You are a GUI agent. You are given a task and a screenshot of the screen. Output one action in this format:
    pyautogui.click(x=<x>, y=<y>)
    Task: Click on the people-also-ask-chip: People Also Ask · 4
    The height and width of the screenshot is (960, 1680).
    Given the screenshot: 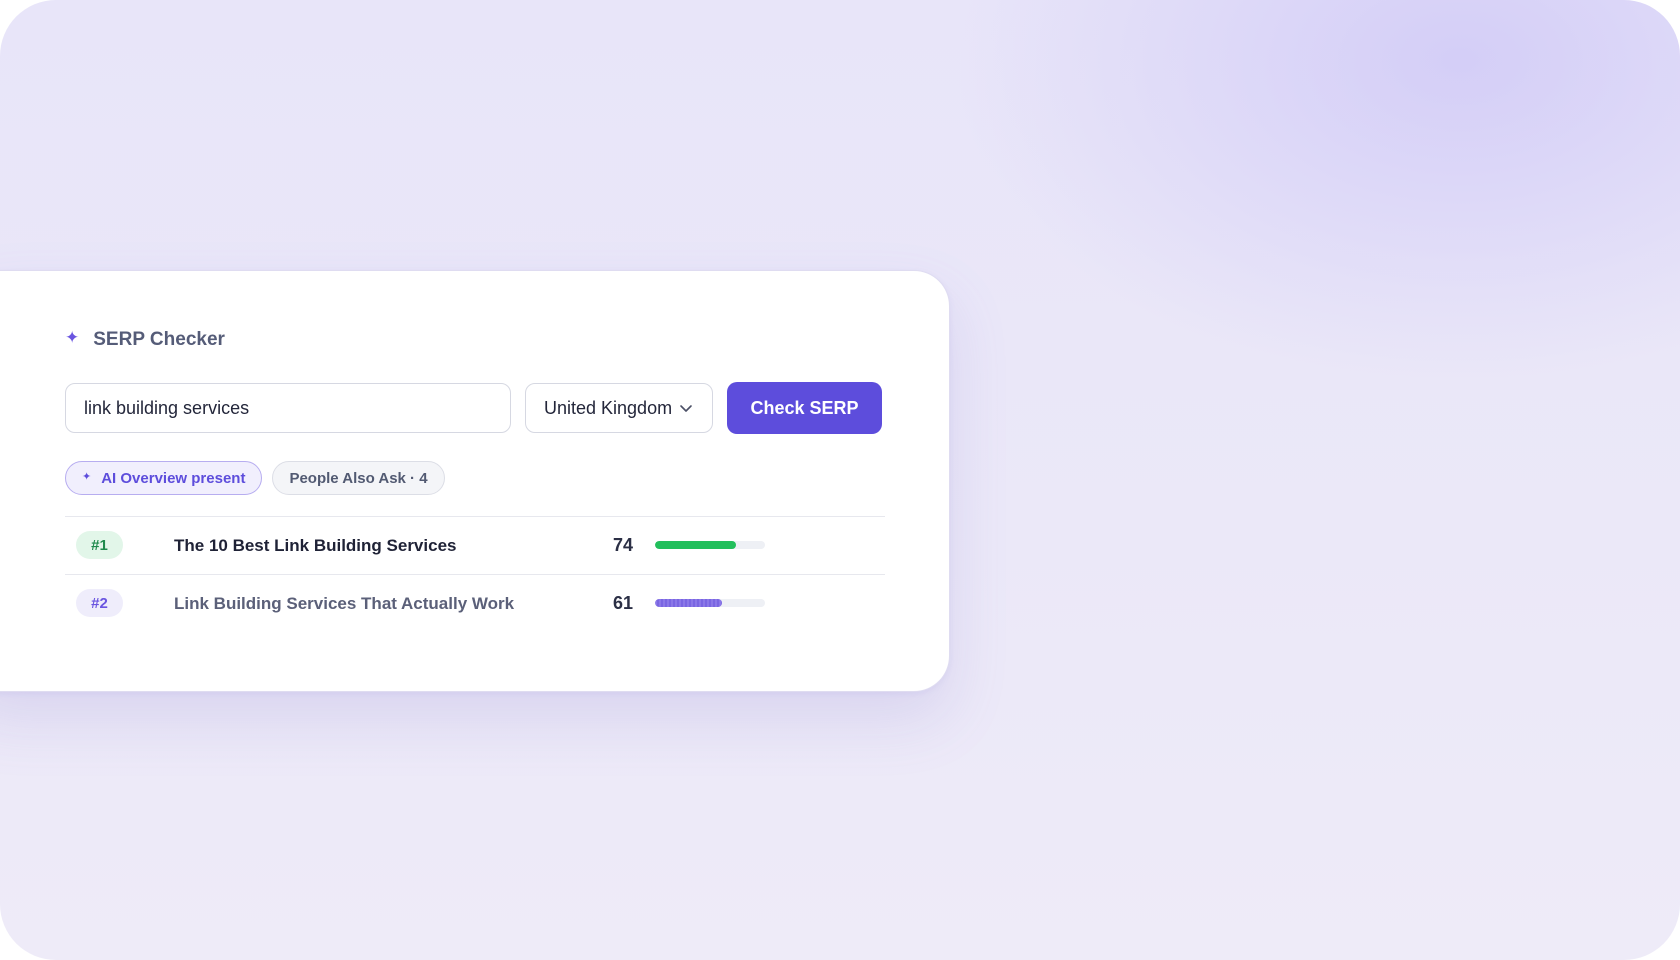 What is the action you would take?
    pyautogui.click(x=358, y=478)
    